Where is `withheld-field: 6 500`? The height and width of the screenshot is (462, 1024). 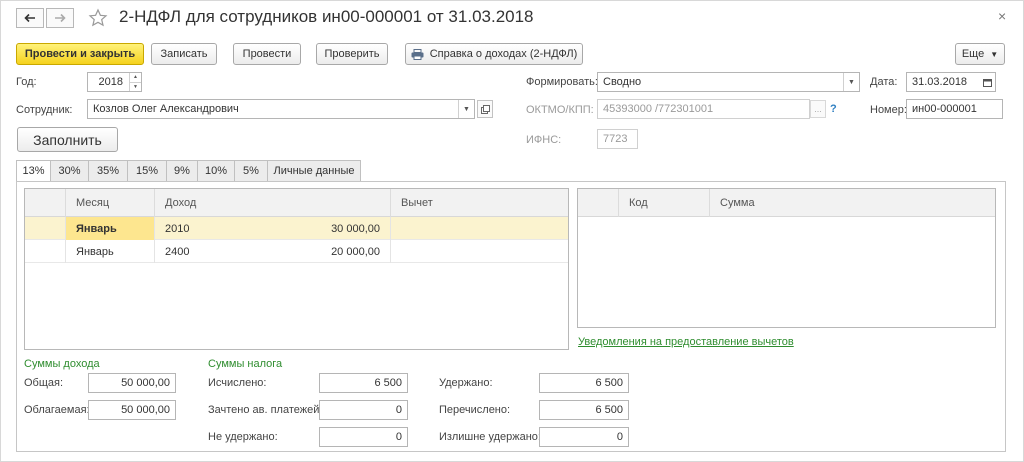 withheld-field: 6 500 is located at coordinates (584, 383).